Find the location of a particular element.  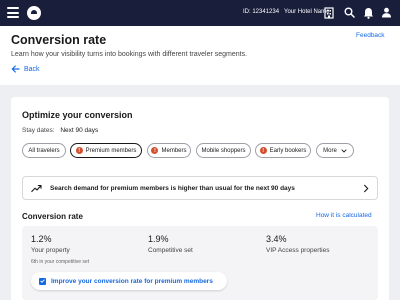

user-icon is located at coordinates (386, 12).